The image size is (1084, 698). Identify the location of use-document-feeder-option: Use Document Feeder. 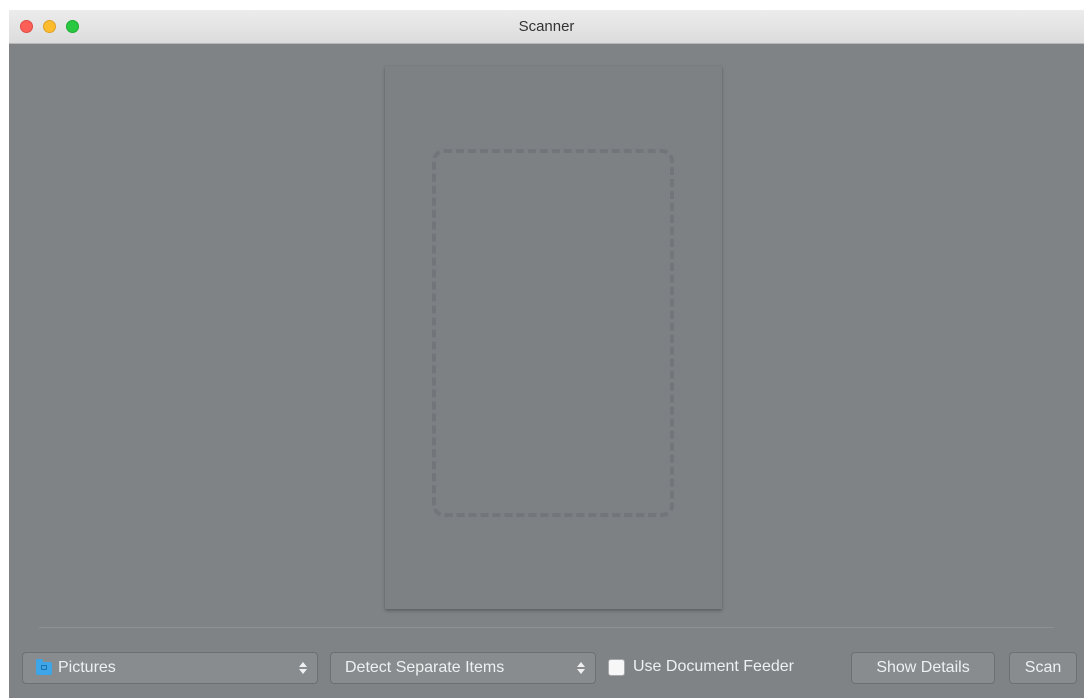
(701, 667).